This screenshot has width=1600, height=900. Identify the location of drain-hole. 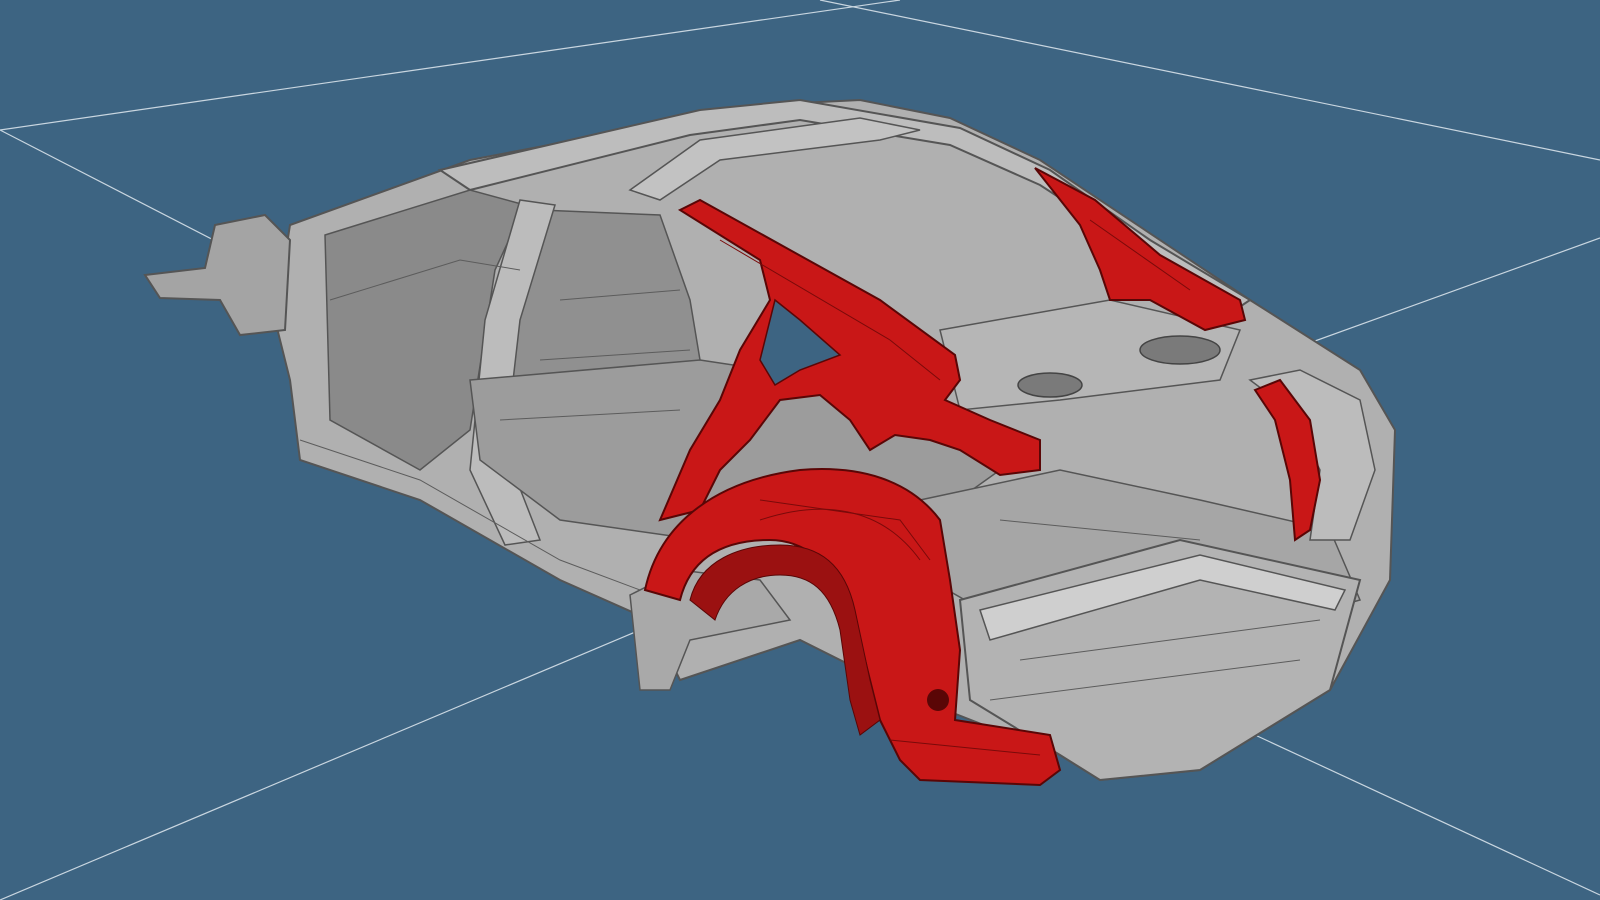
(938, 700).